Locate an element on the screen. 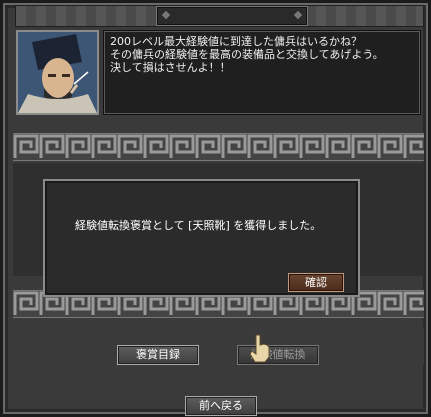 The height and width of the screenshot is (417, 431). dialogue-line: その傭兵の経験値を最高の装備品と交換してあげよう。 is located at coordinates (247, 54).